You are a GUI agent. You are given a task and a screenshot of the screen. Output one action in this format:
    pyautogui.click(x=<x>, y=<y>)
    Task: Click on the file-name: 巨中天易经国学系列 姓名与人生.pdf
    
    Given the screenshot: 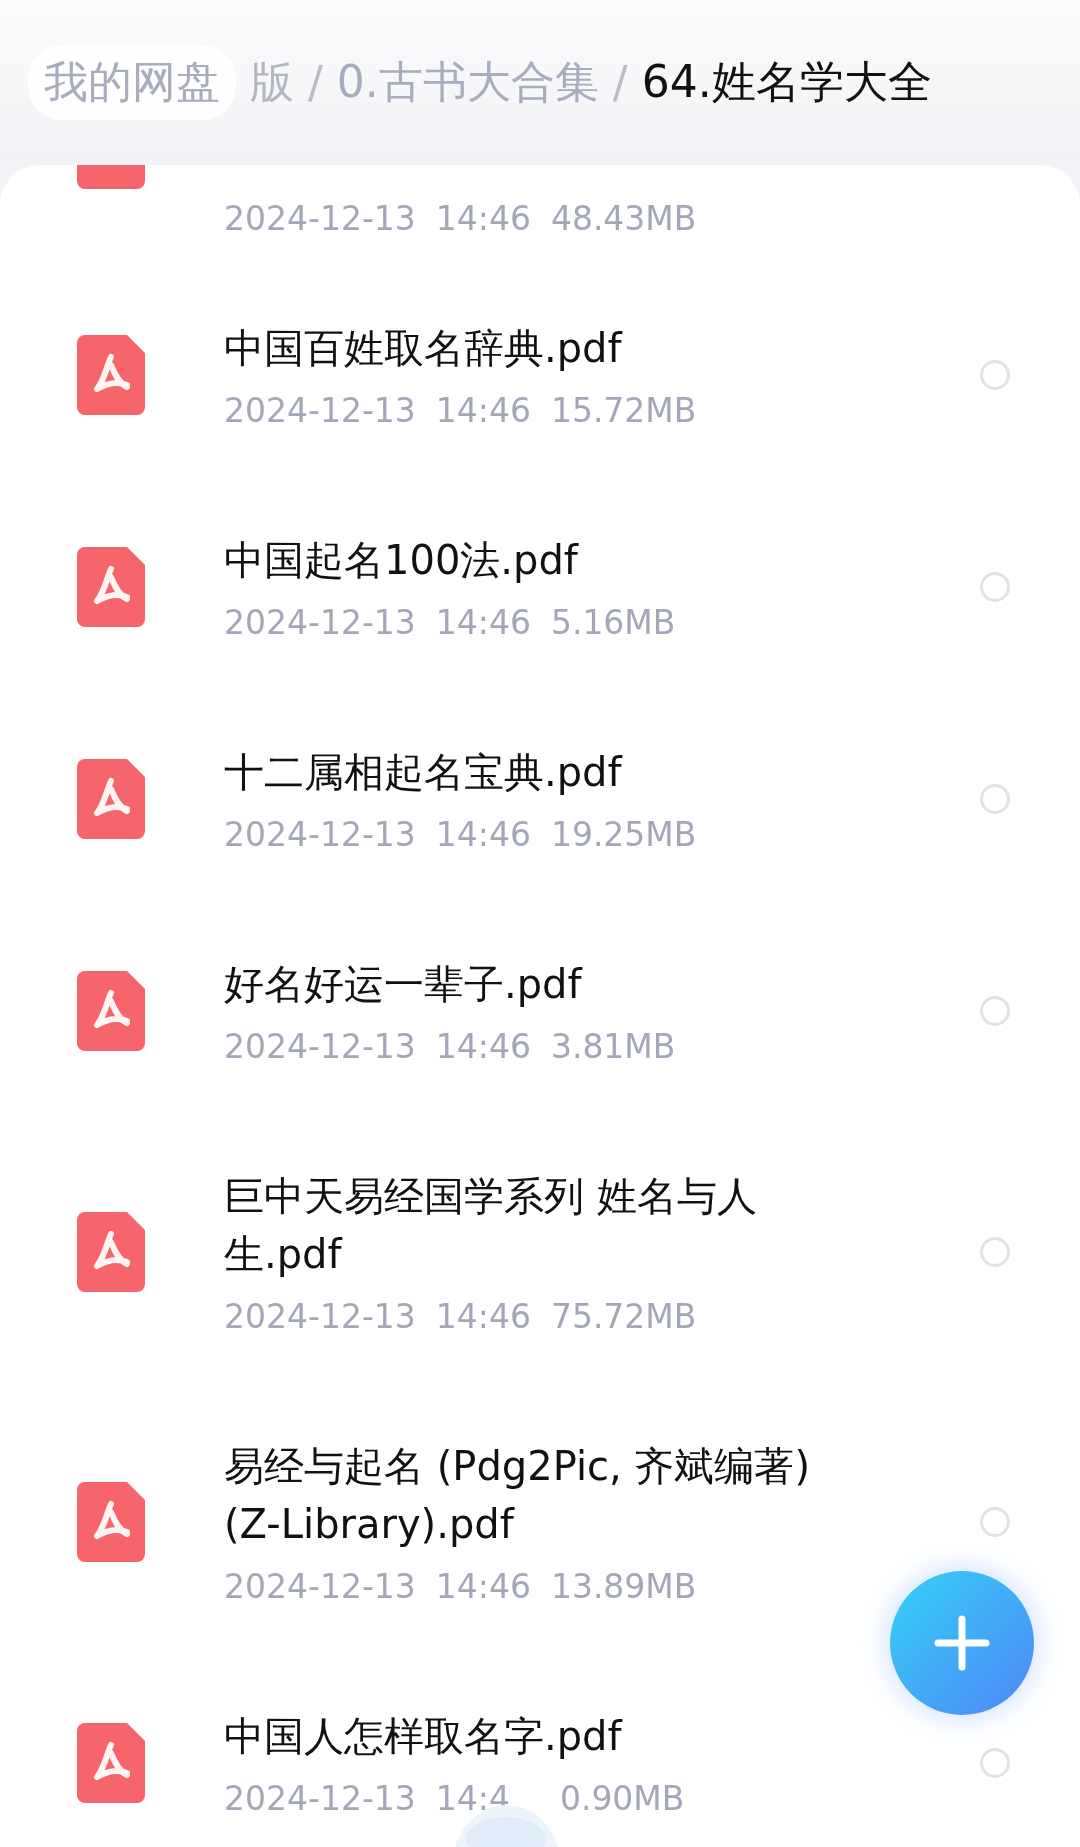 What is the action you would take?
    pyautogui.click(x=534, y=1225)
    